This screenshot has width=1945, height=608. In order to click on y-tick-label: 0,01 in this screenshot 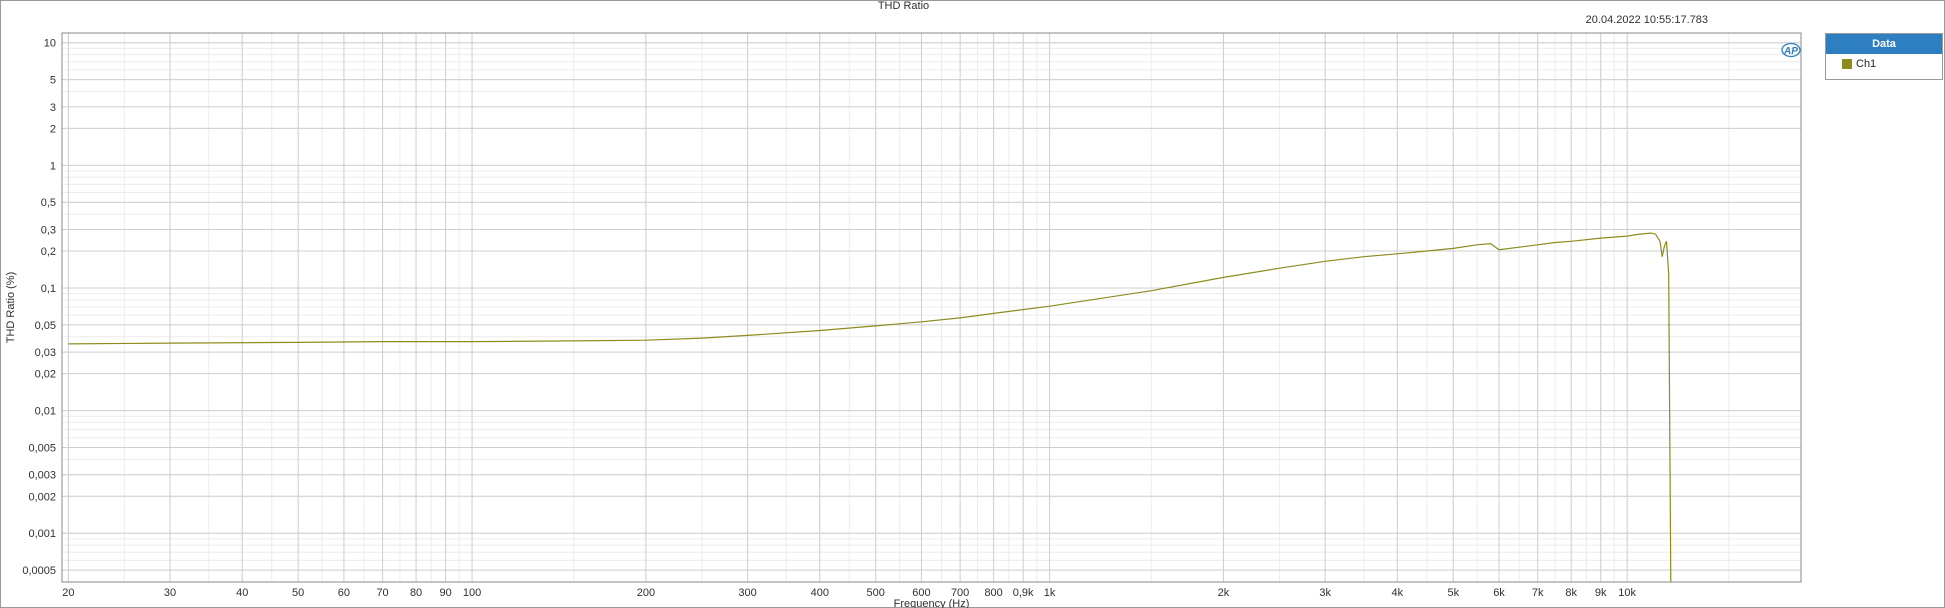, I will do `click(45, 412)`.